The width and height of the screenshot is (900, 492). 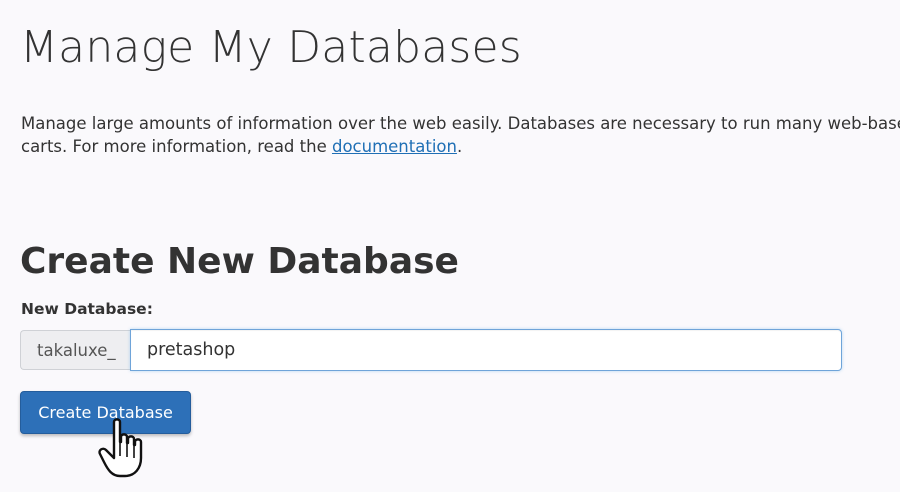 What do you see at coordinates (239, 261) in the screenshot?
I see `create-database-heading: Create New Database` at bounding box center [239, 261].